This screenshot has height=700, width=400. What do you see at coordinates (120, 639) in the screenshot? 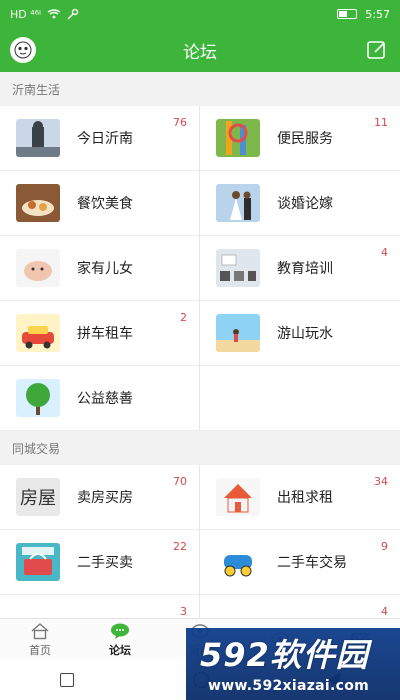
I see `nav-forum: 论坛` at bounding box center [120, 639].